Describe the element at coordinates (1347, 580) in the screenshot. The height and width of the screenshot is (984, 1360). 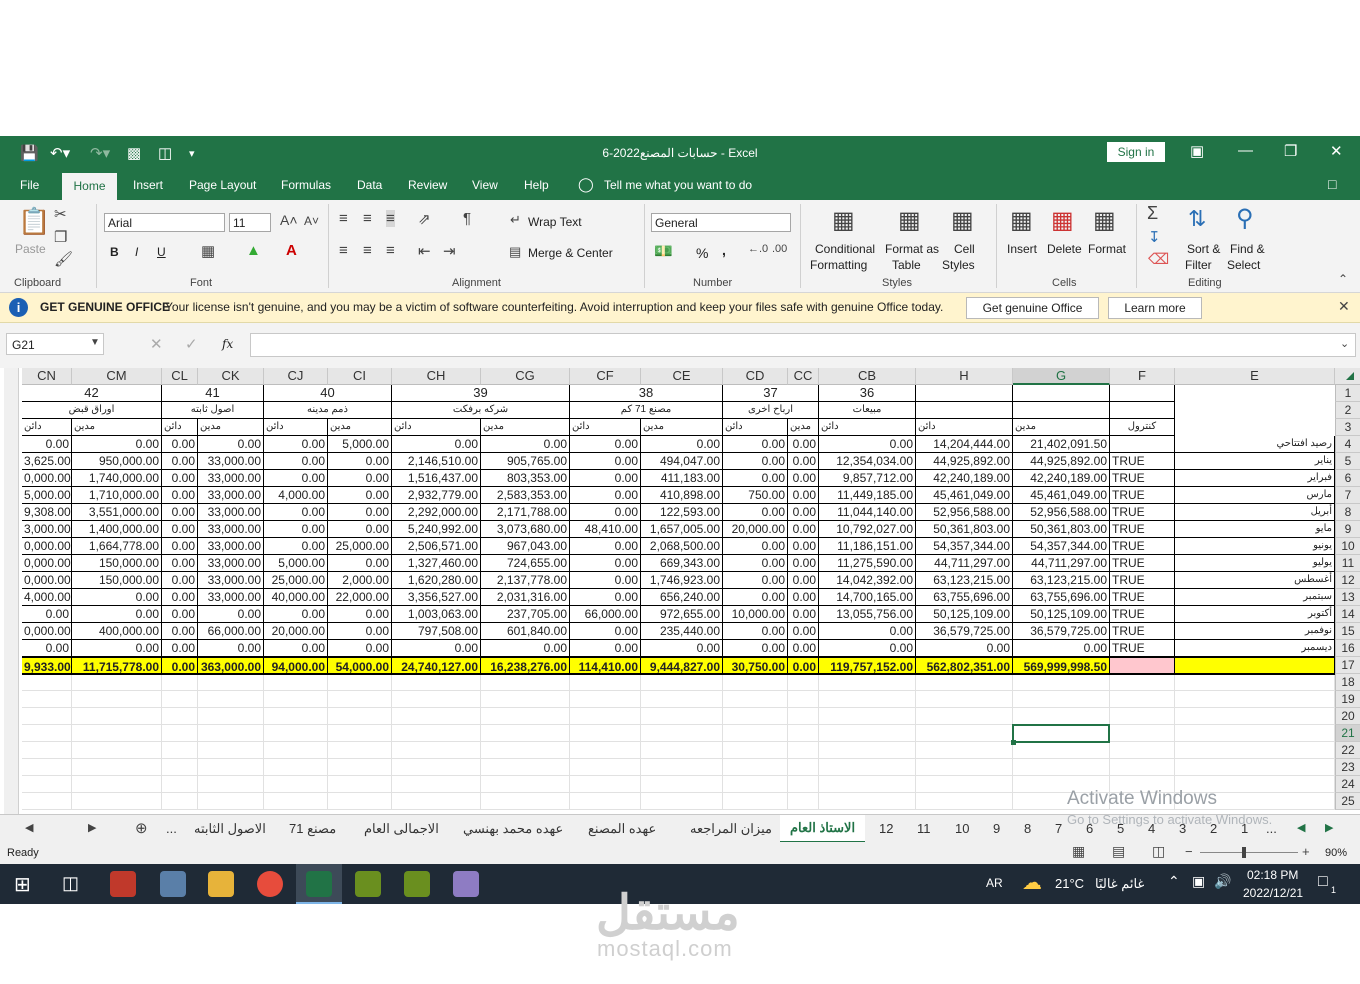
I see `row-header: 12` at that location.